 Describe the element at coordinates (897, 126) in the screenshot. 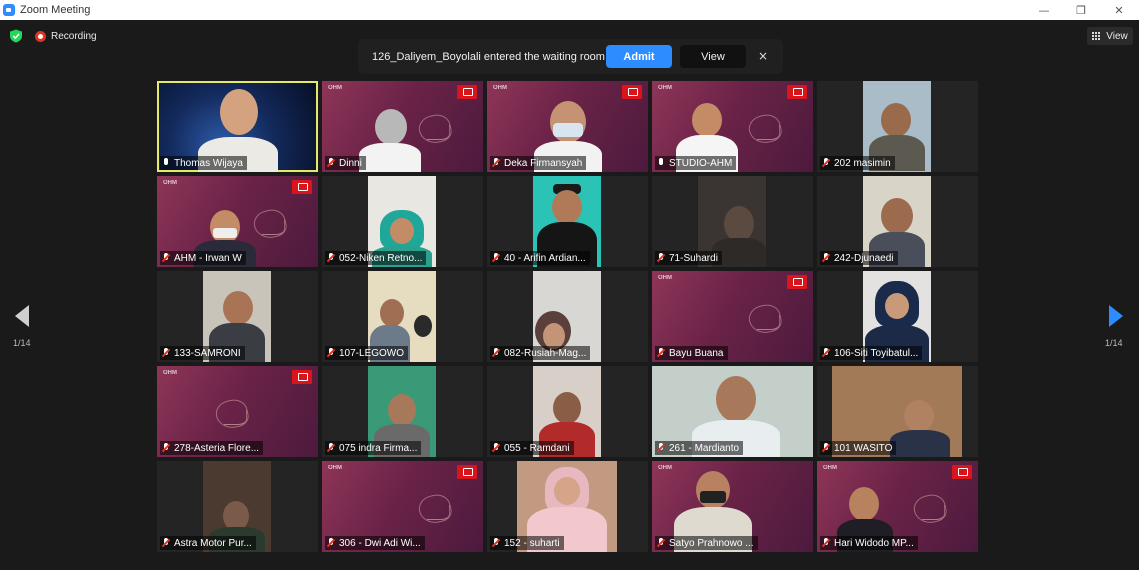

I see `participant-tile: 202 masimin` at that location.